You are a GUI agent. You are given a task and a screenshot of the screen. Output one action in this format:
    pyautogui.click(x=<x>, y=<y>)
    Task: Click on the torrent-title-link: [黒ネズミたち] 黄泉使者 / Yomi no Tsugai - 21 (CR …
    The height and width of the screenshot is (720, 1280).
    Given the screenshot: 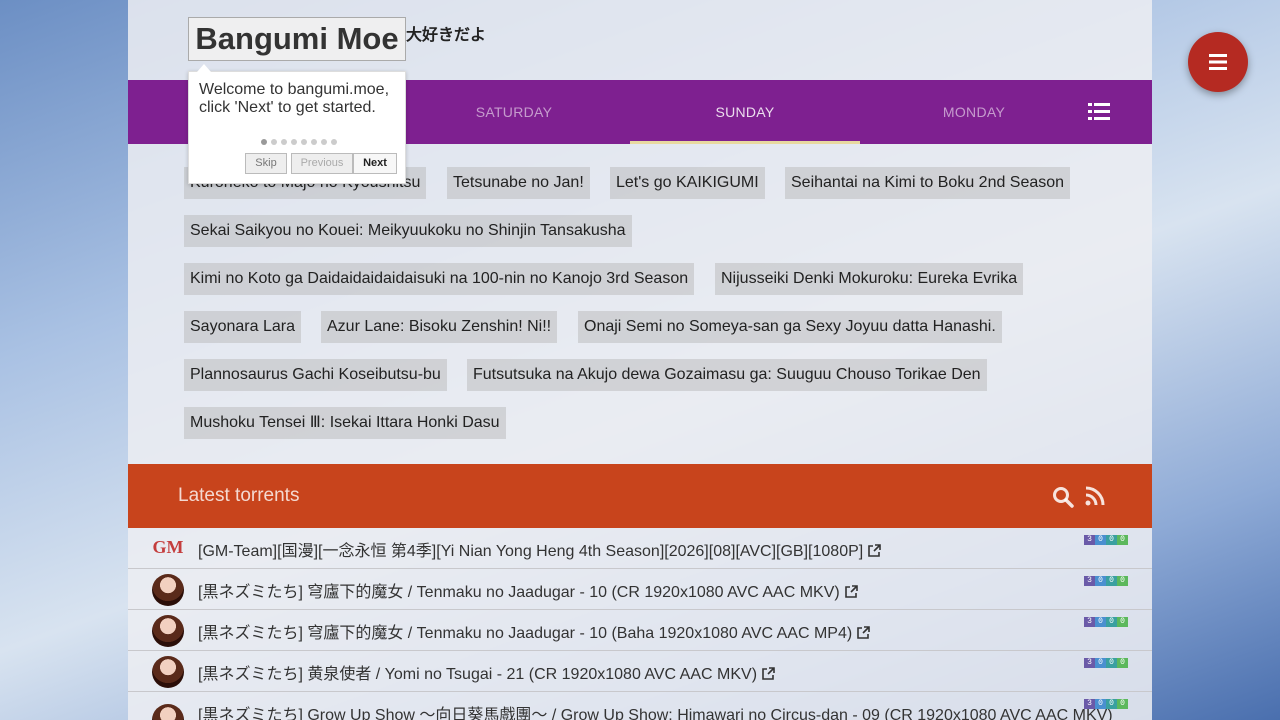 What is the action you would take?
    pyautogui.click(x=486, y=672)
    